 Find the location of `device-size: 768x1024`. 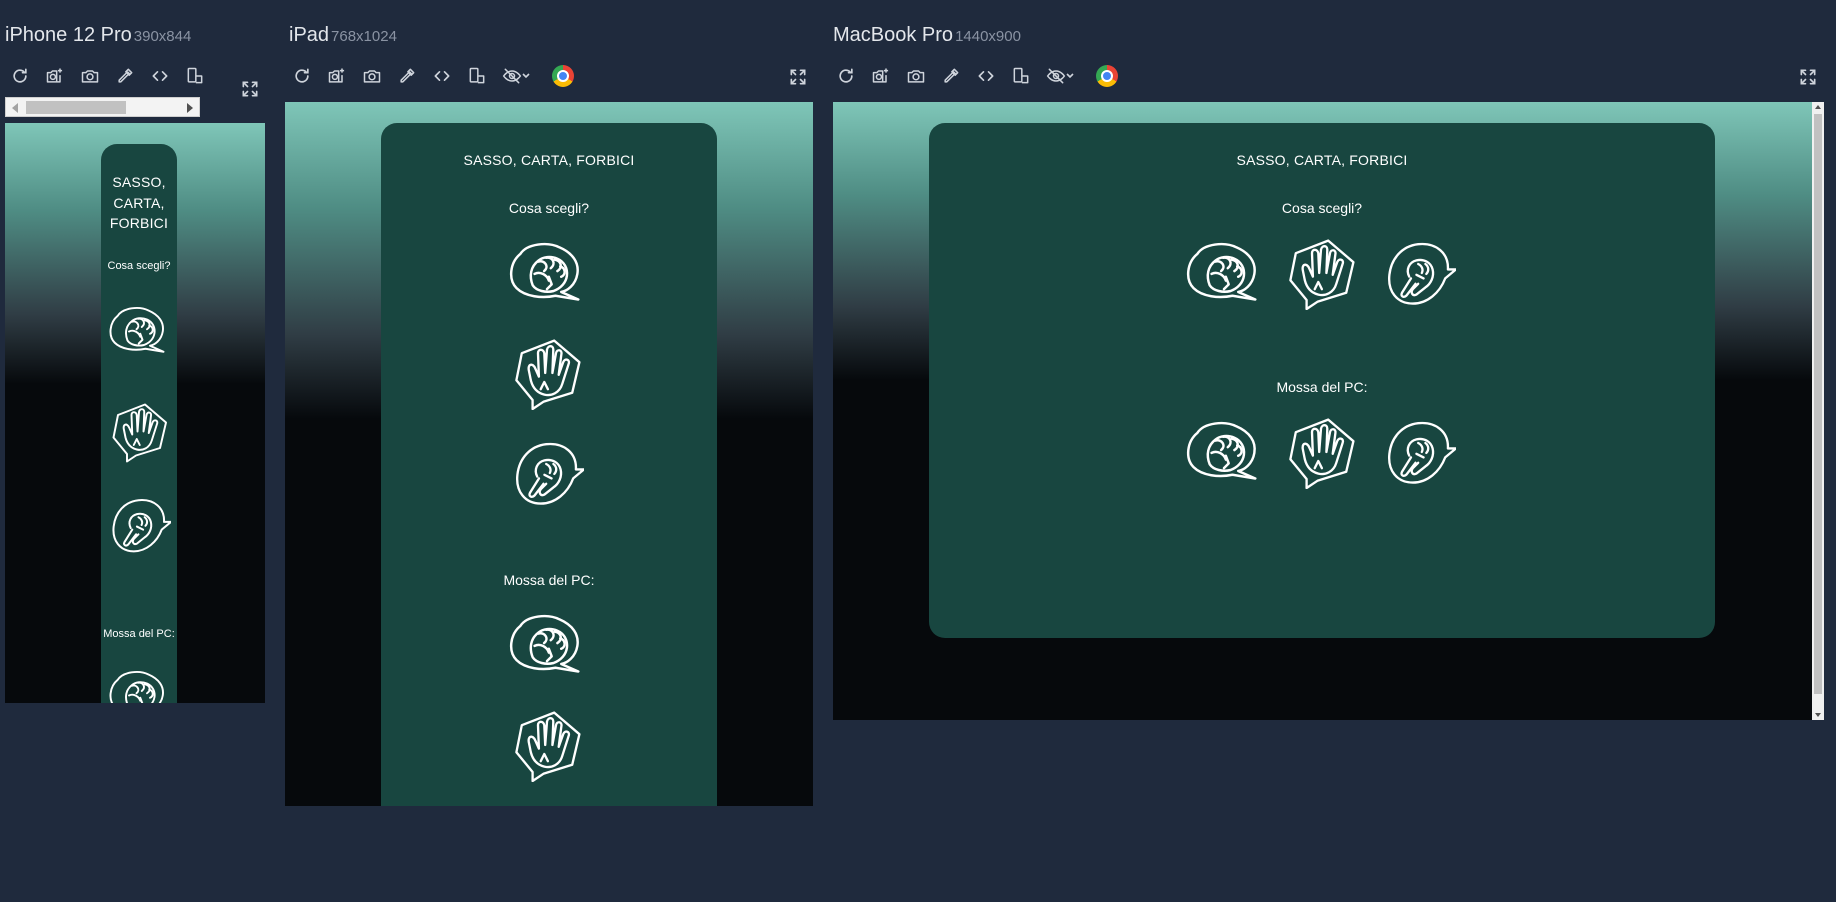

device-size: 768x1024 is located at coordinates (364, 36).